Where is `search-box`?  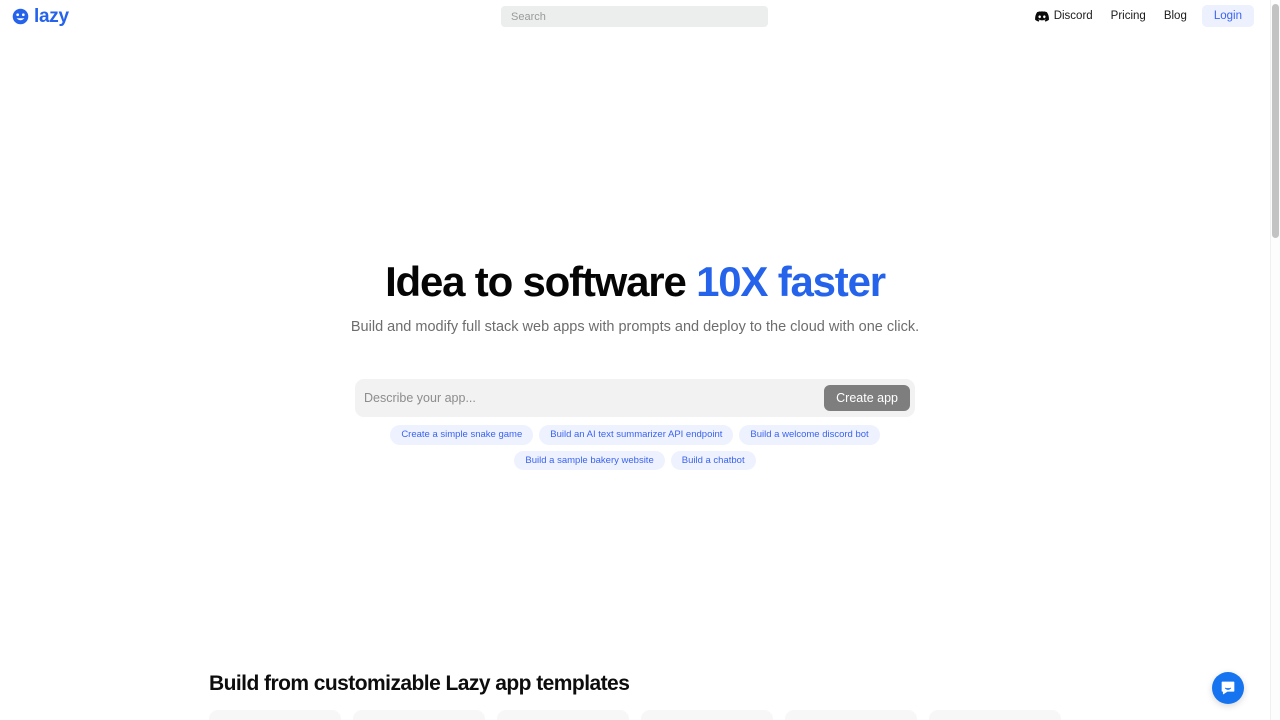
search-box is located at coordinates (634, 16).